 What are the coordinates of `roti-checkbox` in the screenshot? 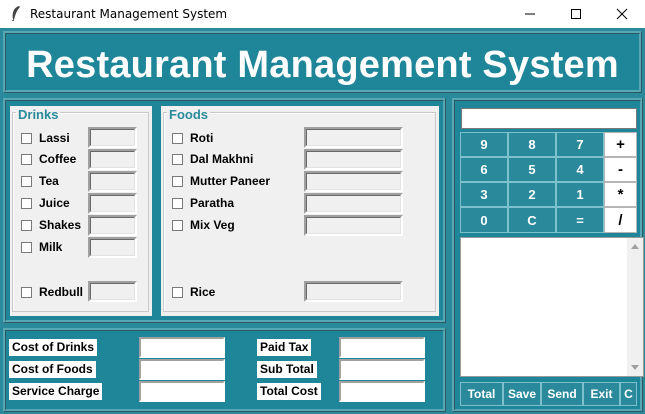 It's located at (177, 138).